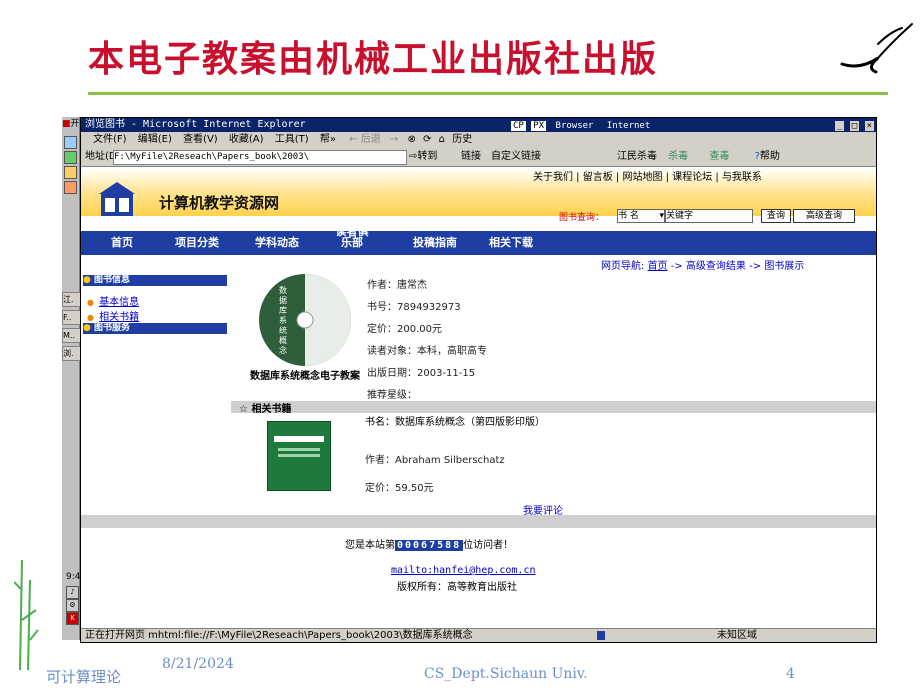 Image resolution: width=920 pixels, height=690 pixels. Describe the element at coordinates (440, 139) in the screenshot. I see `home-icon: ⌂` at that location.